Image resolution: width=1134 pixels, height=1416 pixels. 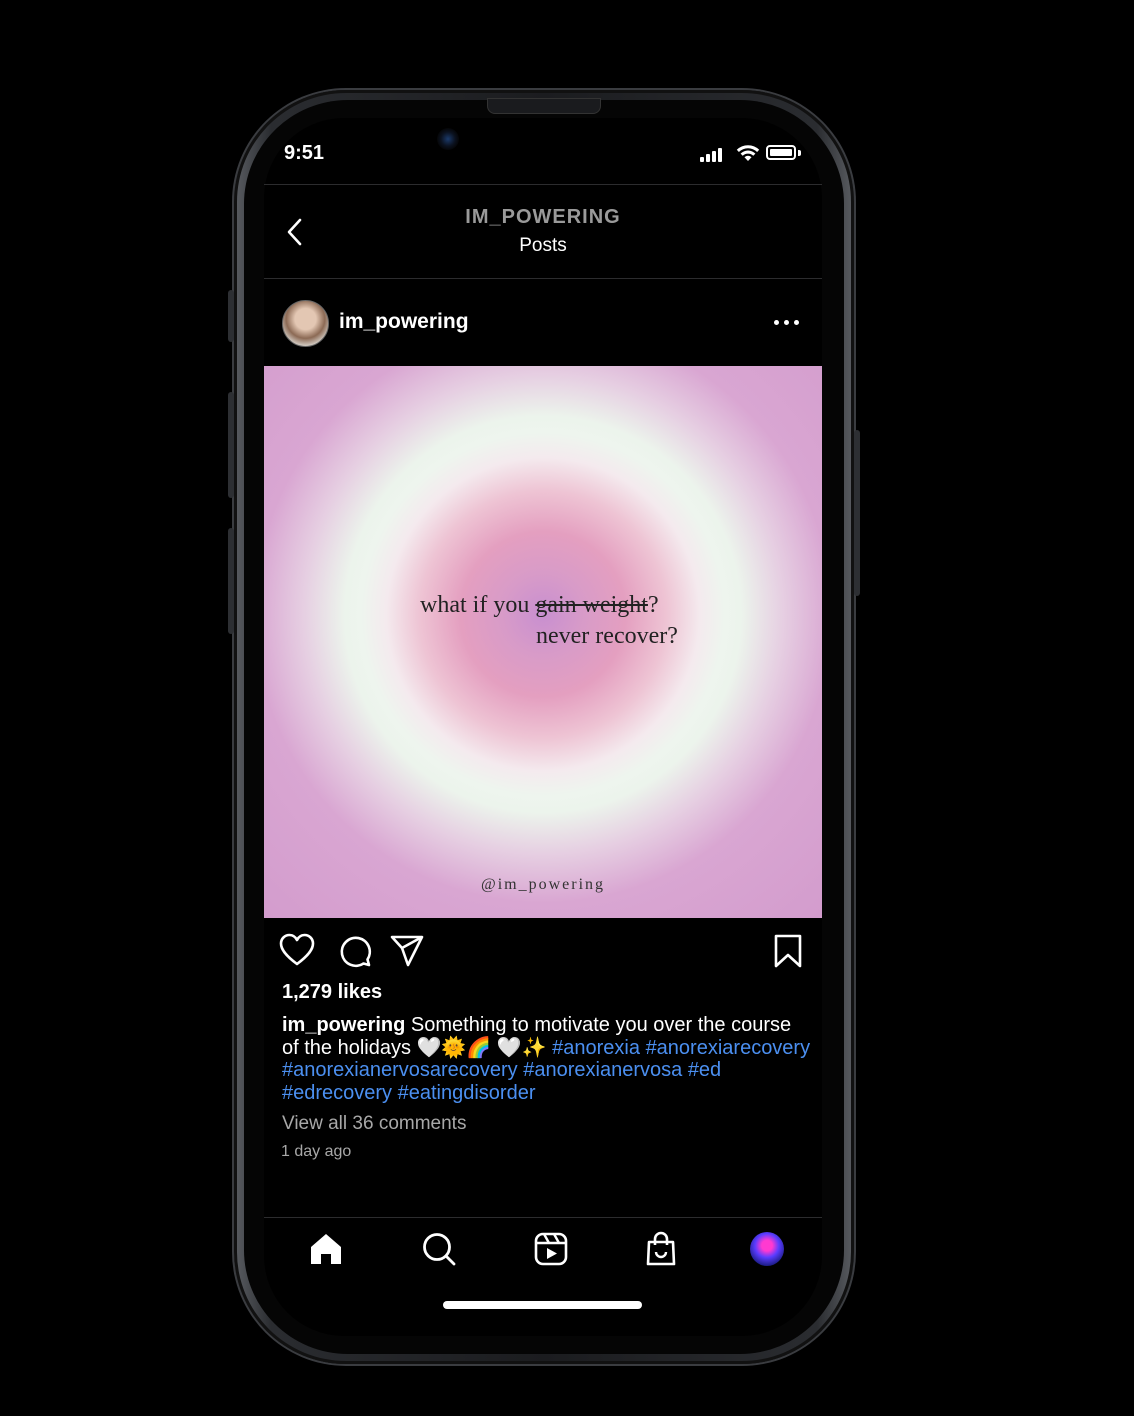 What do you see at coordinates (551, 1249) in the screenshot?
I see `reels-icon` at bounding box center [551, 1249].